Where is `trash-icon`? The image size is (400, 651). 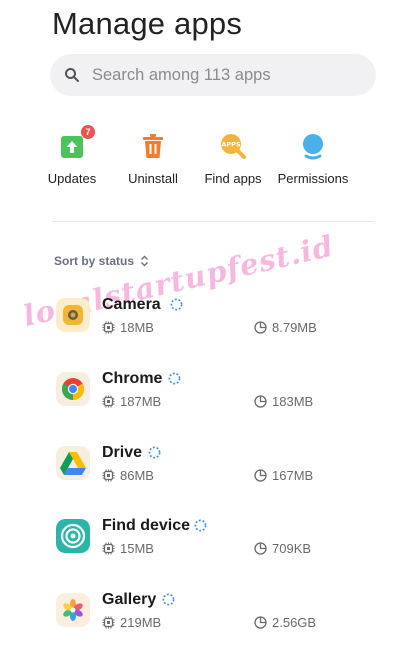 trash-icon is located at coordinates (153, 146).